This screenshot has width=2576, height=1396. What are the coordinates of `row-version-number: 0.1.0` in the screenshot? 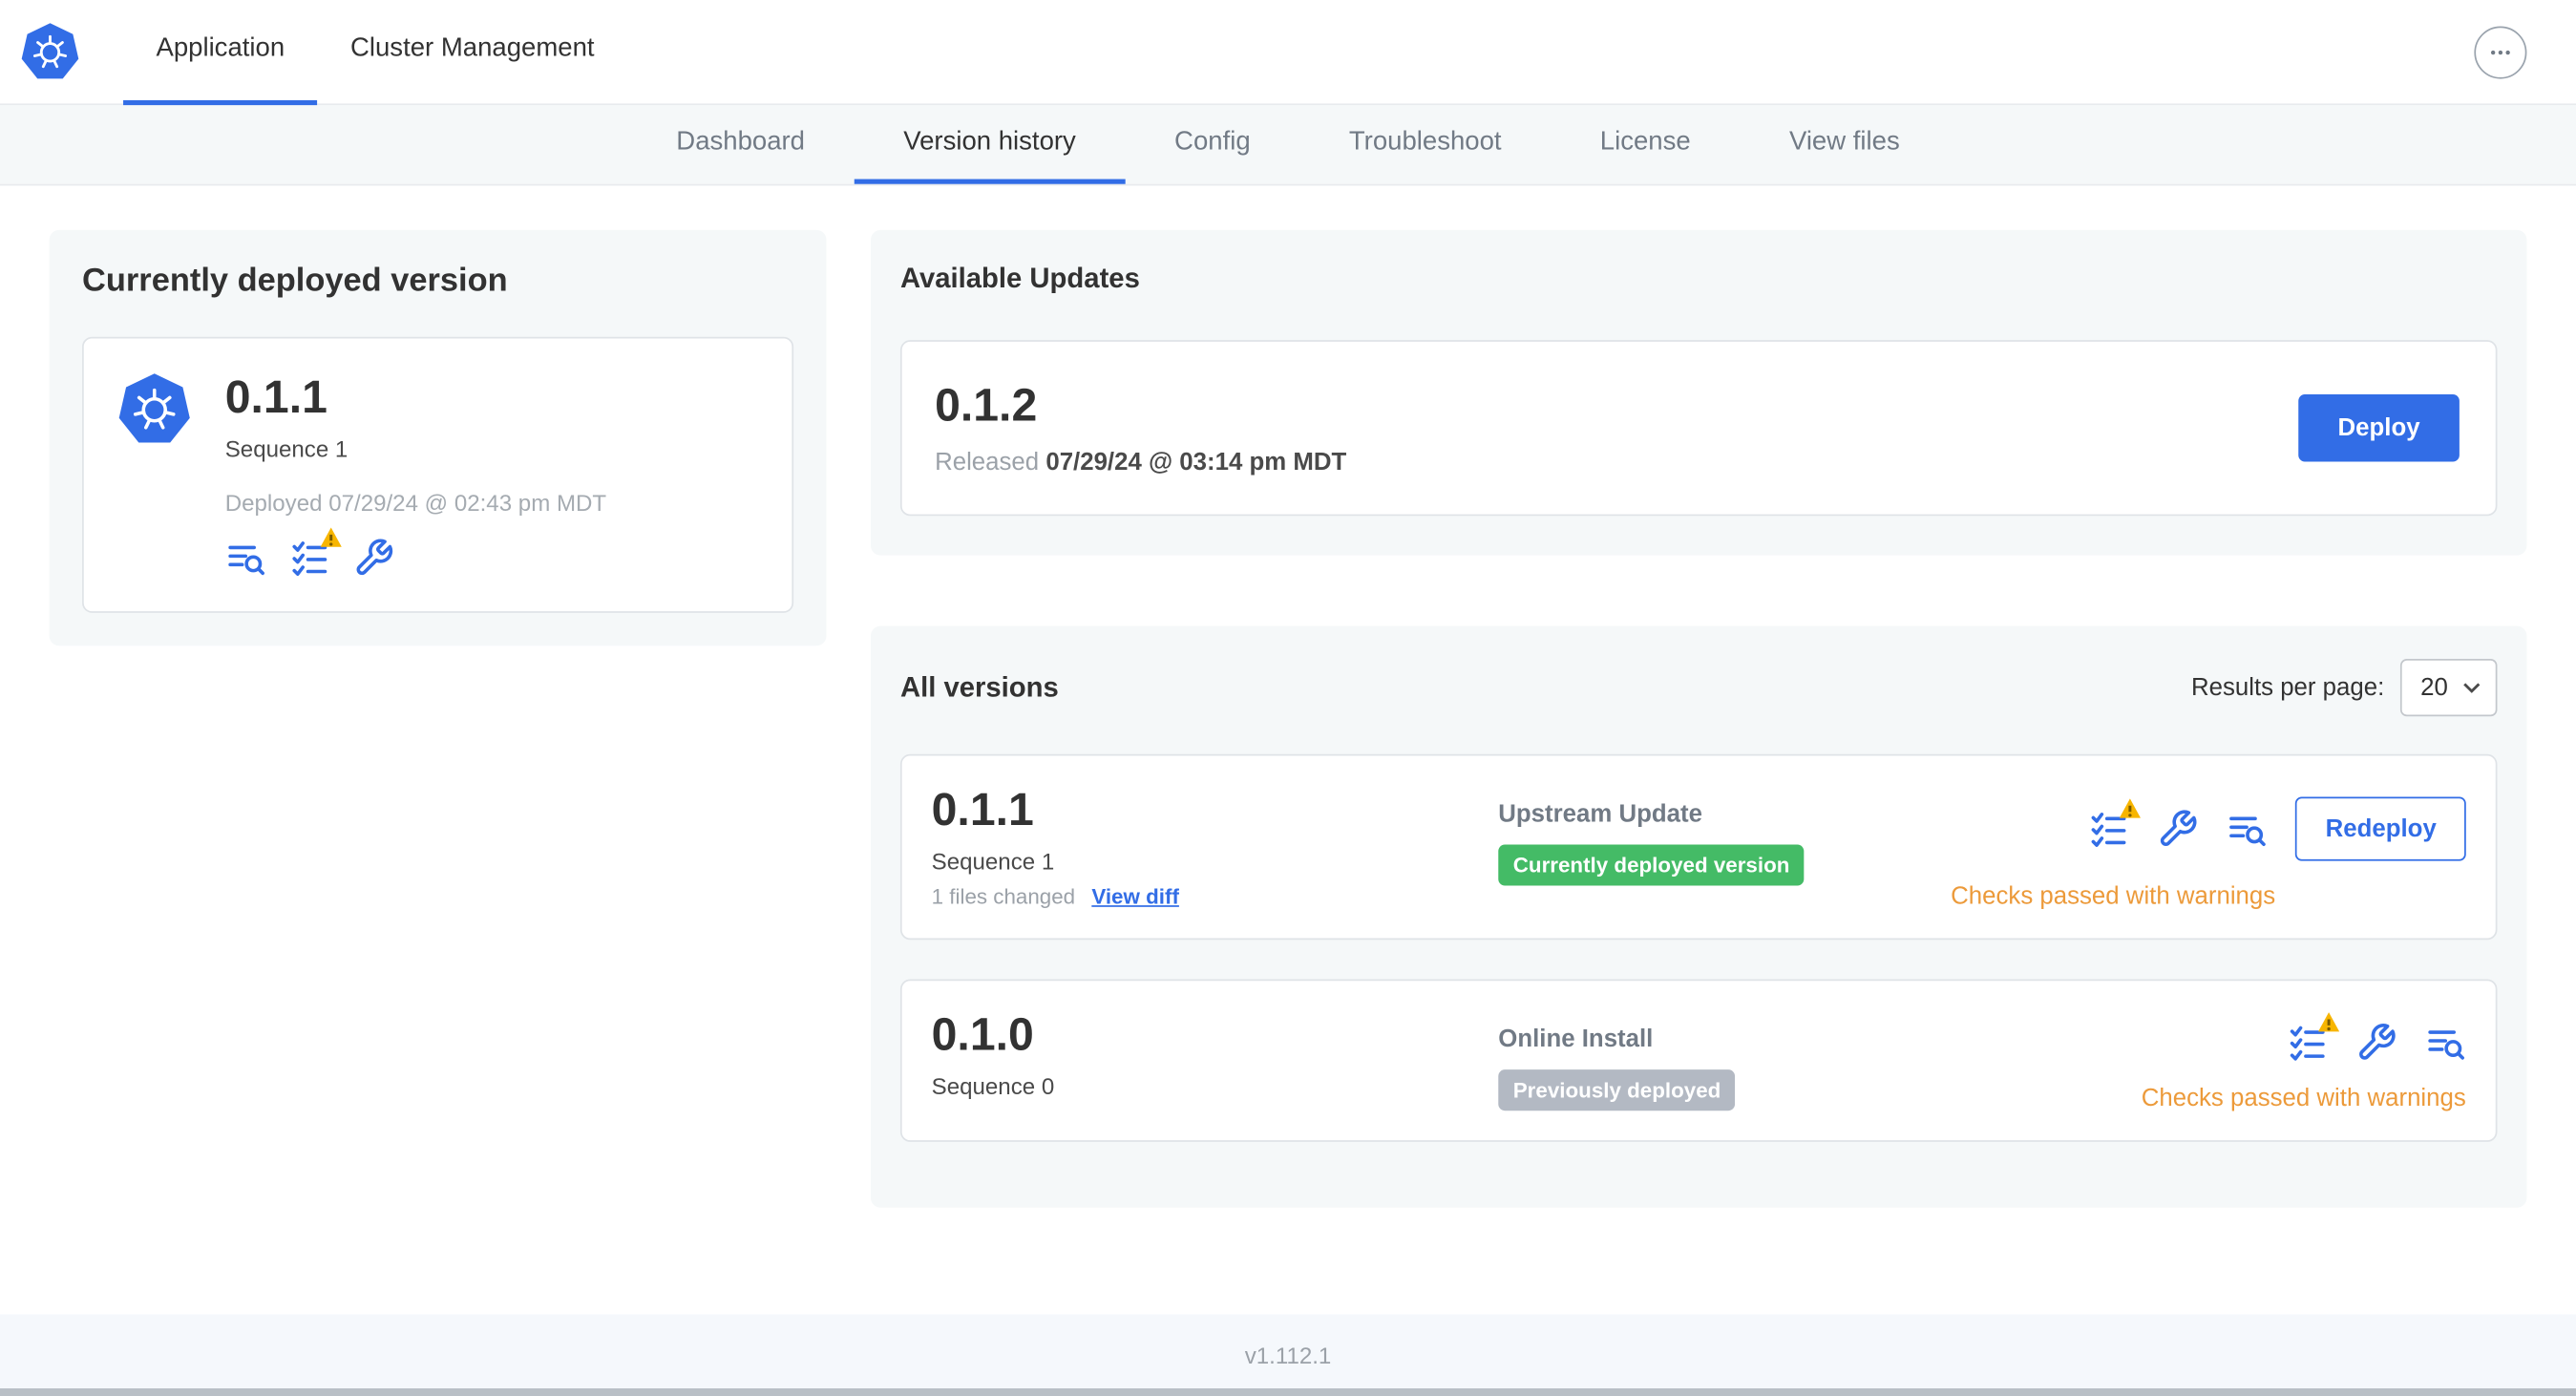 It's located at (982, 1034).